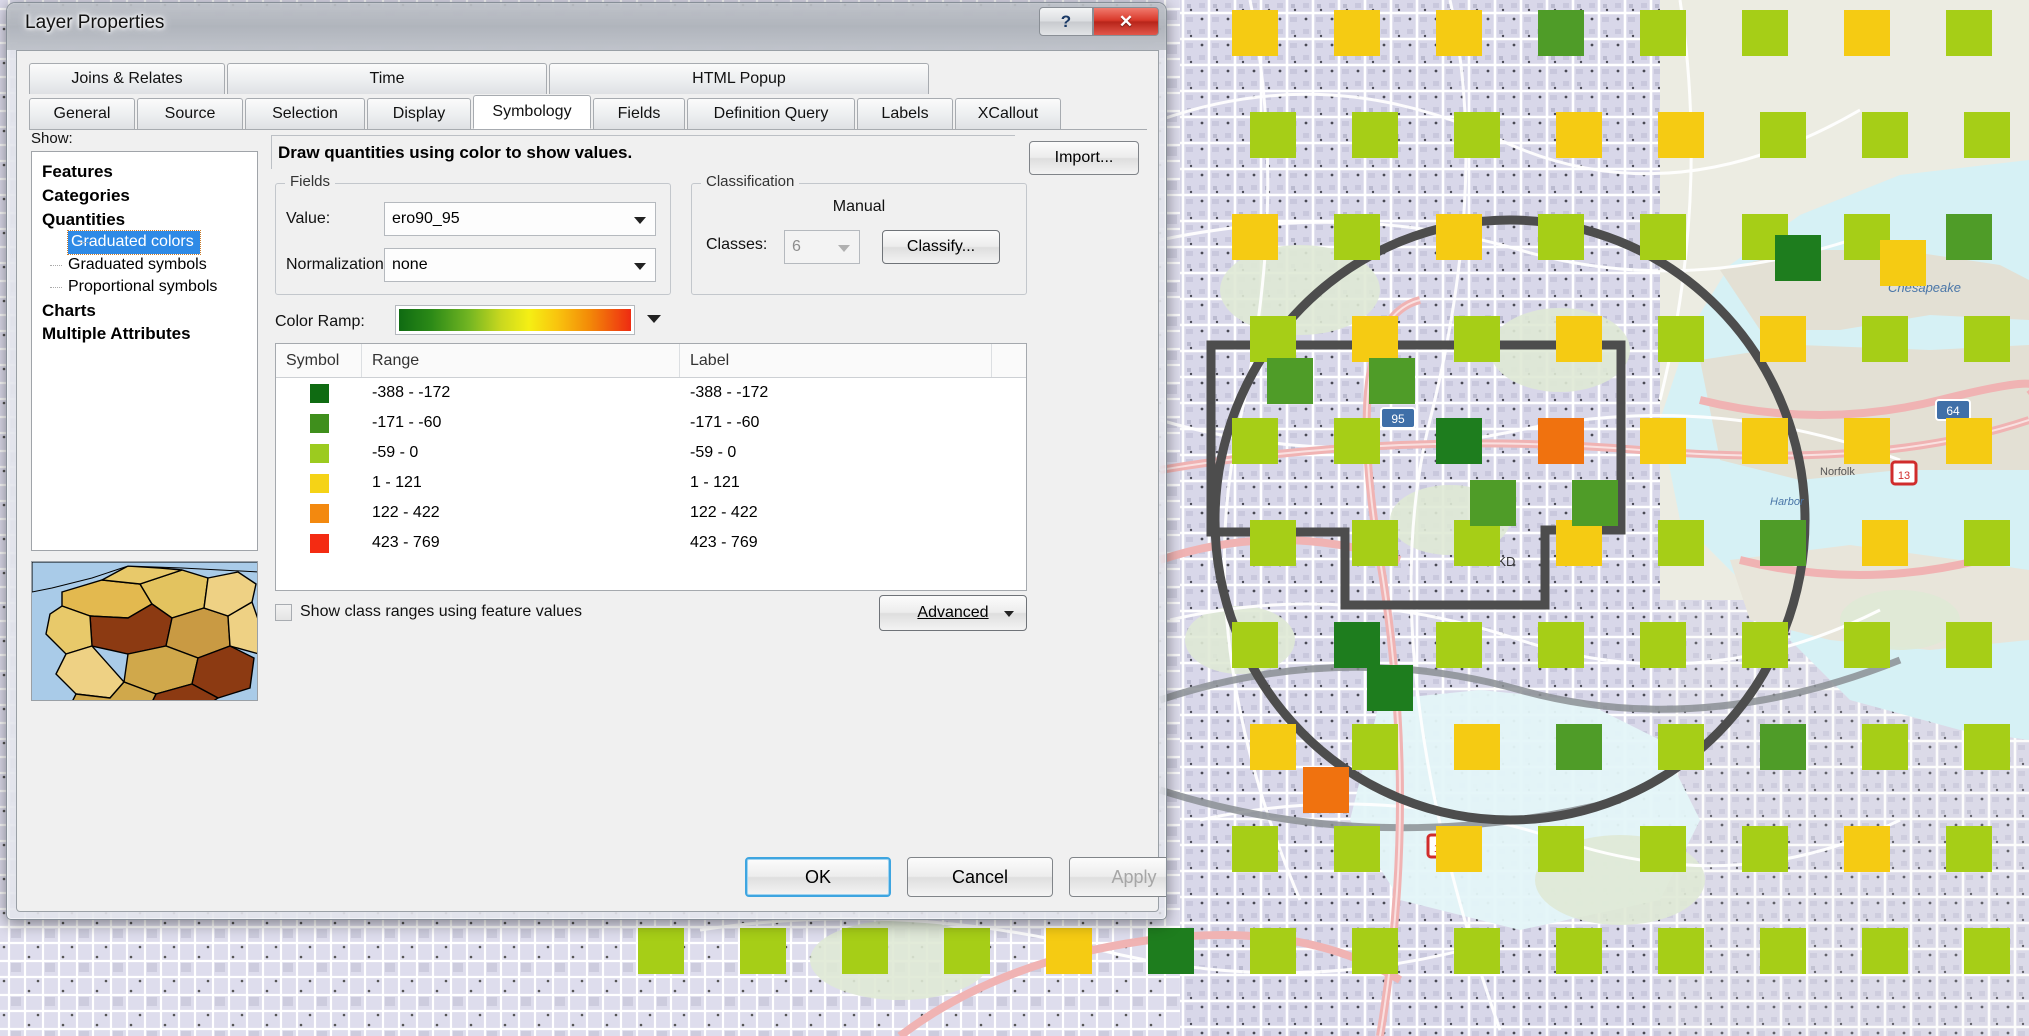 This screenshot has width=2029, height=1036. I want to click on legend-label-cell: 122 - 422, so click(836, 513).